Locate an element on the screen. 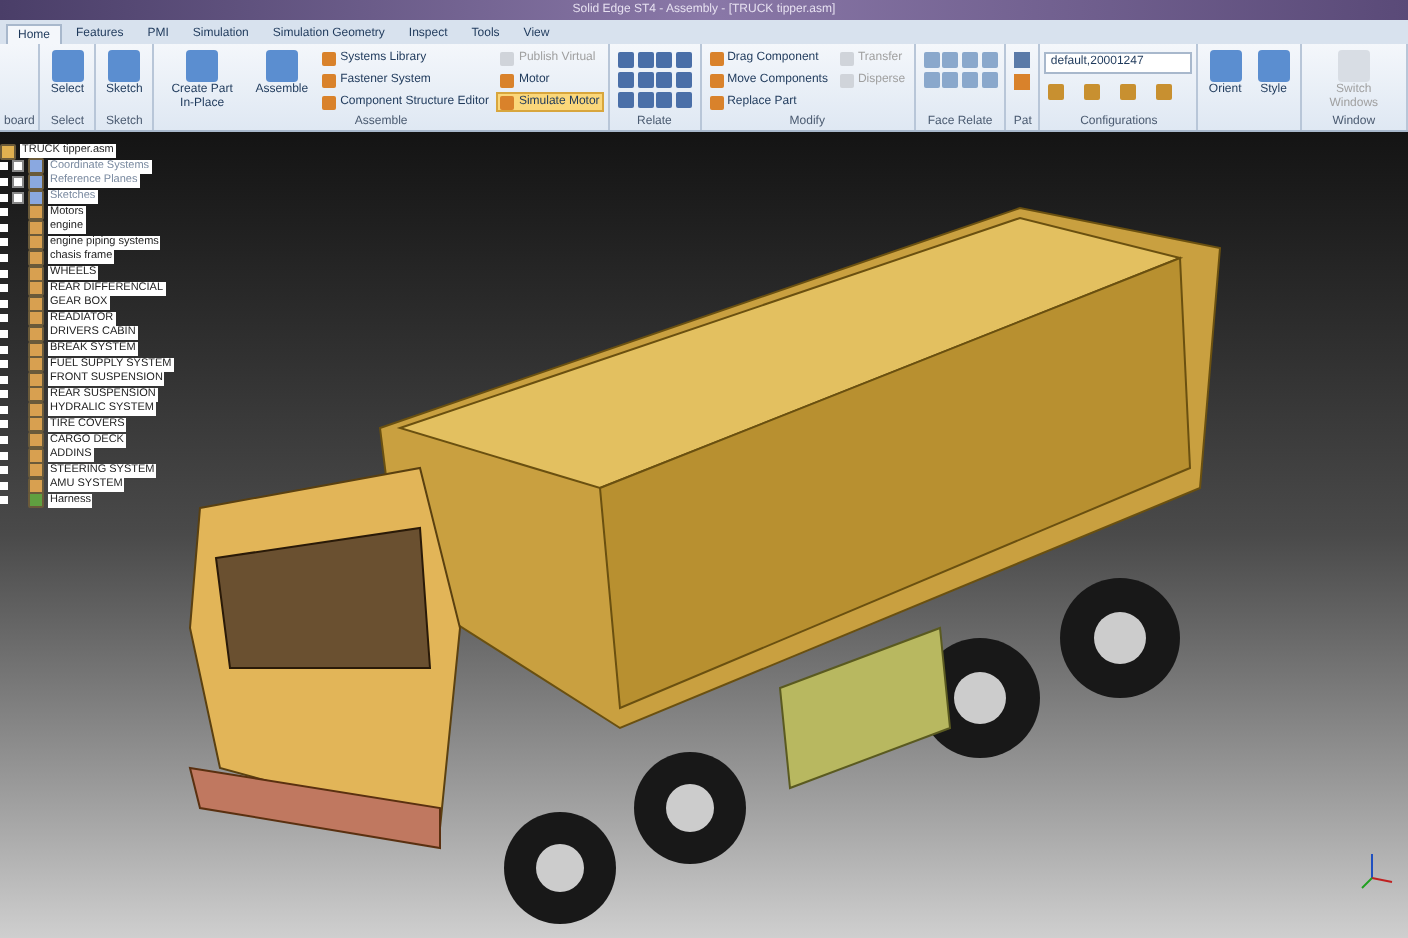  axis-triad-icon is located at coordinates (1378, 870).